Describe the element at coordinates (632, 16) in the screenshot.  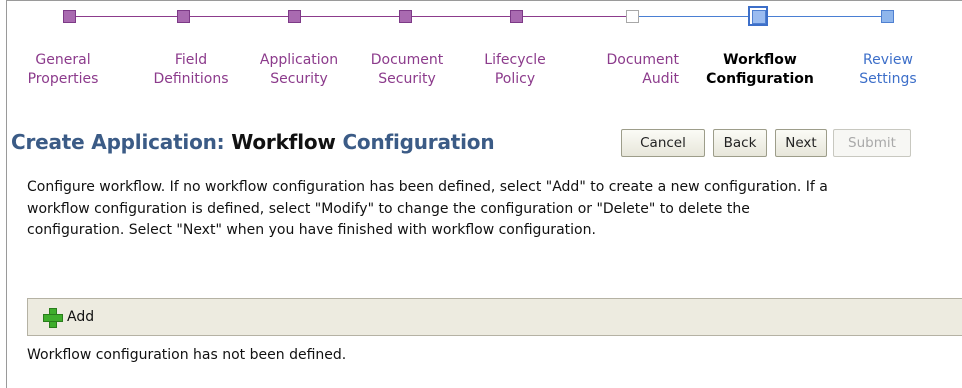
I see `step-icon-document-audit` at that location.